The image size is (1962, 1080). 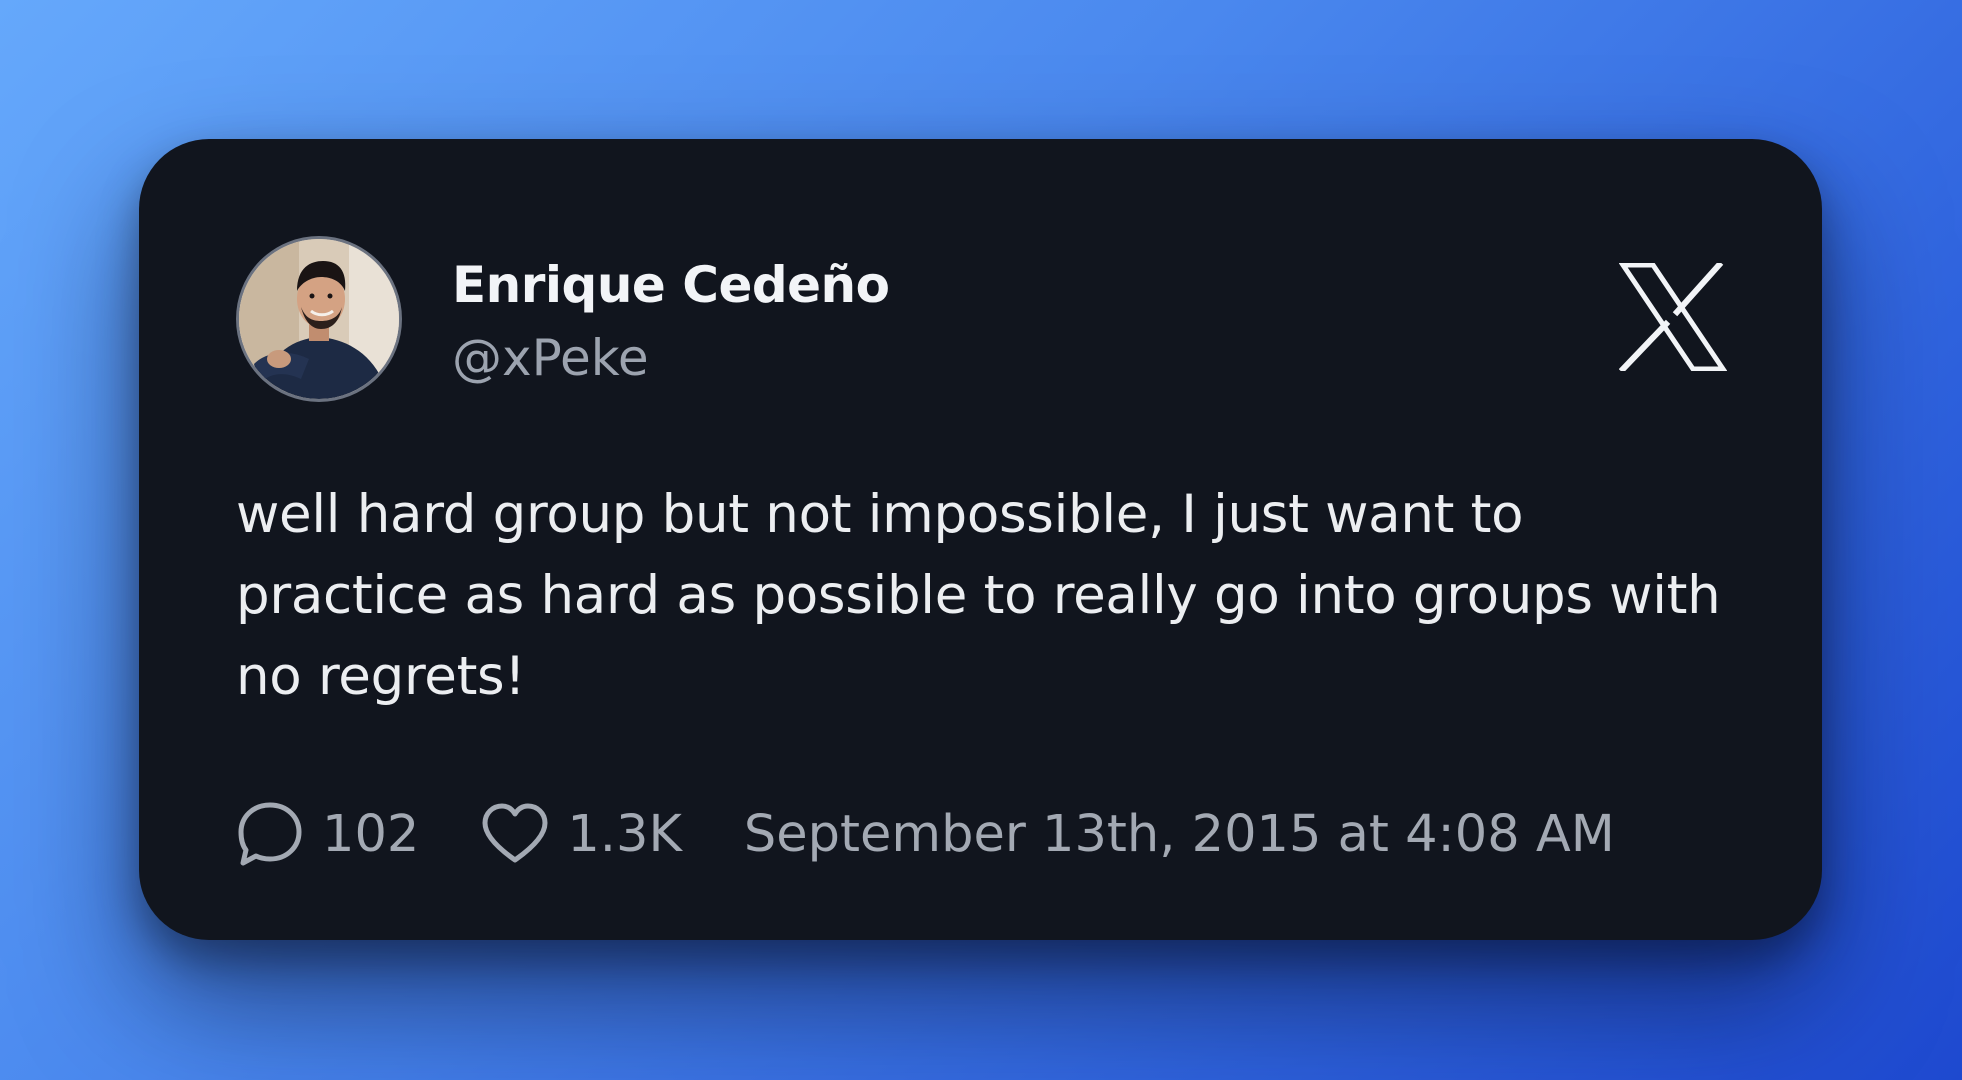 I want to click on like-count: 1.3K, so click(x=624, y=834).